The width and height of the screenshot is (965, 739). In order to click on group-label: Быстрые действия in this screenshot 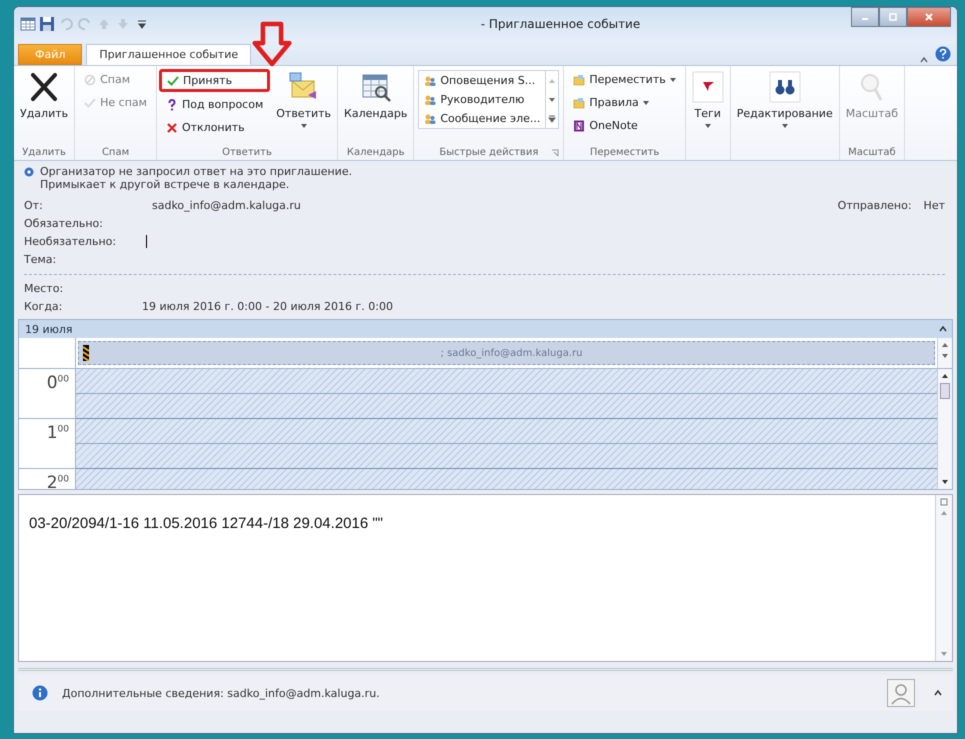, I will do `click(488, 152)`.